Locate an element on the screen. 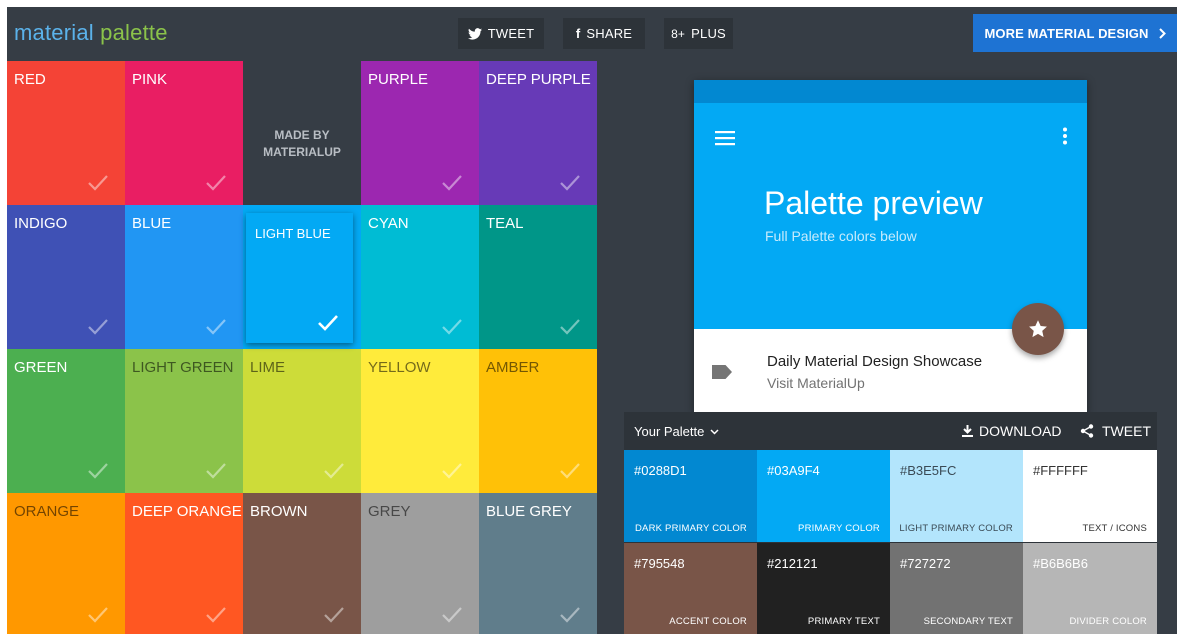 This screenshot has width=1177, height=634. palette-tweet-label: TWEET is located at coordinates (1126, 431).